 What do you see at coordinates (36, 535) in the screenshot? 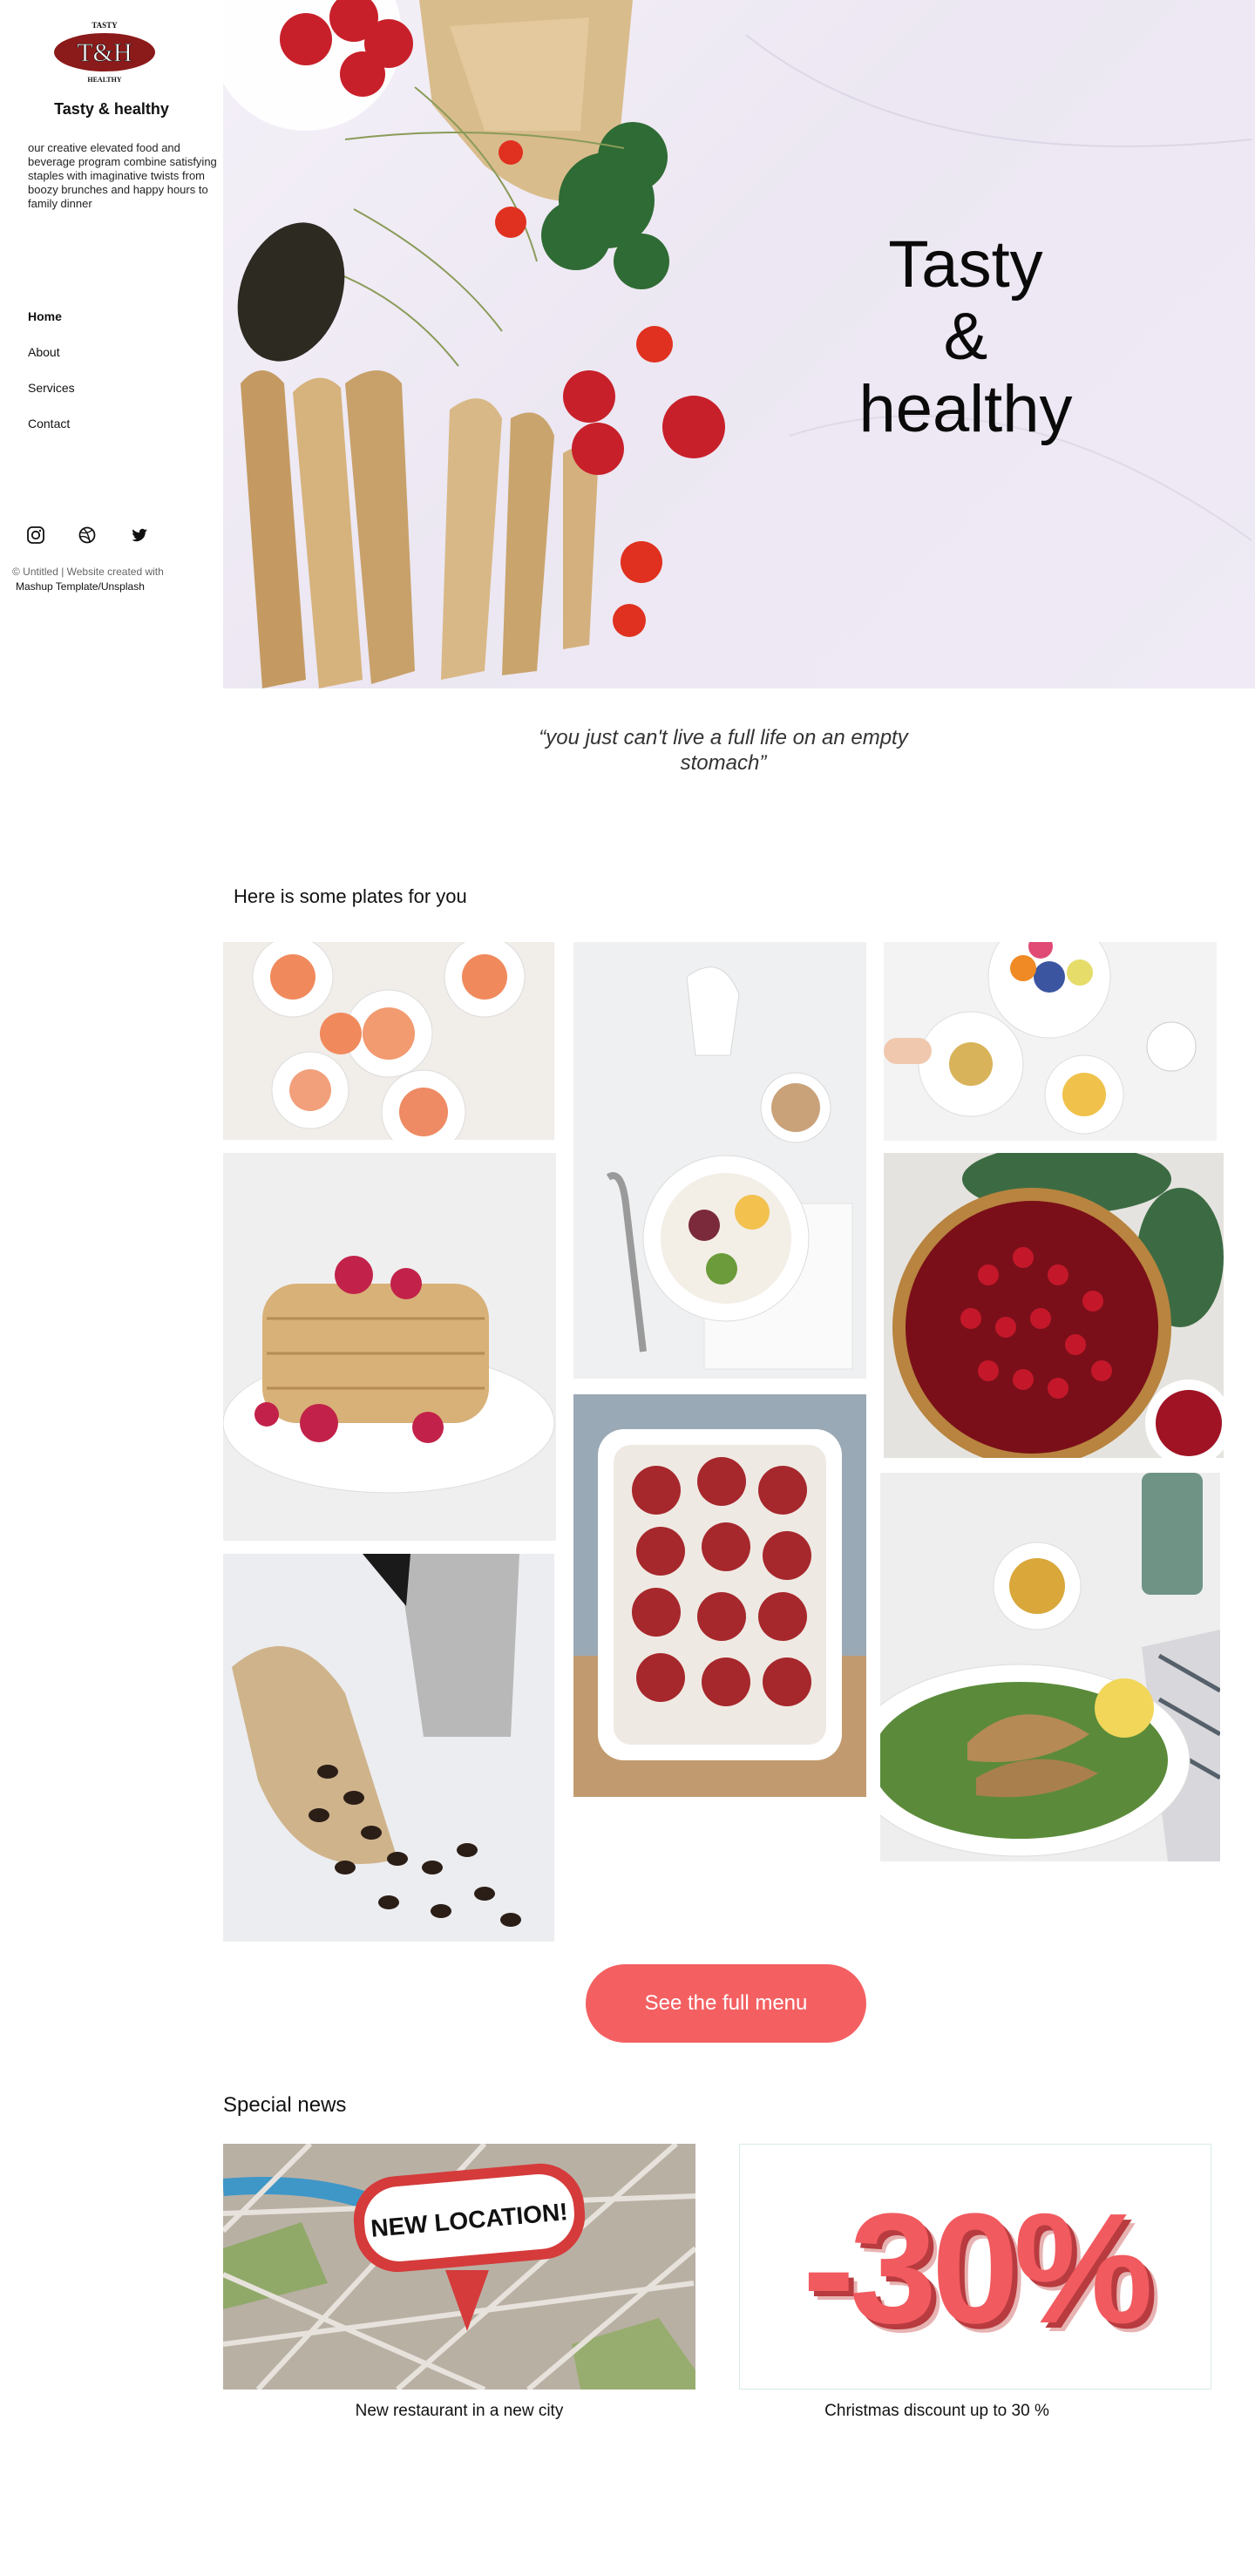
I see `instagram-icon` at bounding box center [36, 535].